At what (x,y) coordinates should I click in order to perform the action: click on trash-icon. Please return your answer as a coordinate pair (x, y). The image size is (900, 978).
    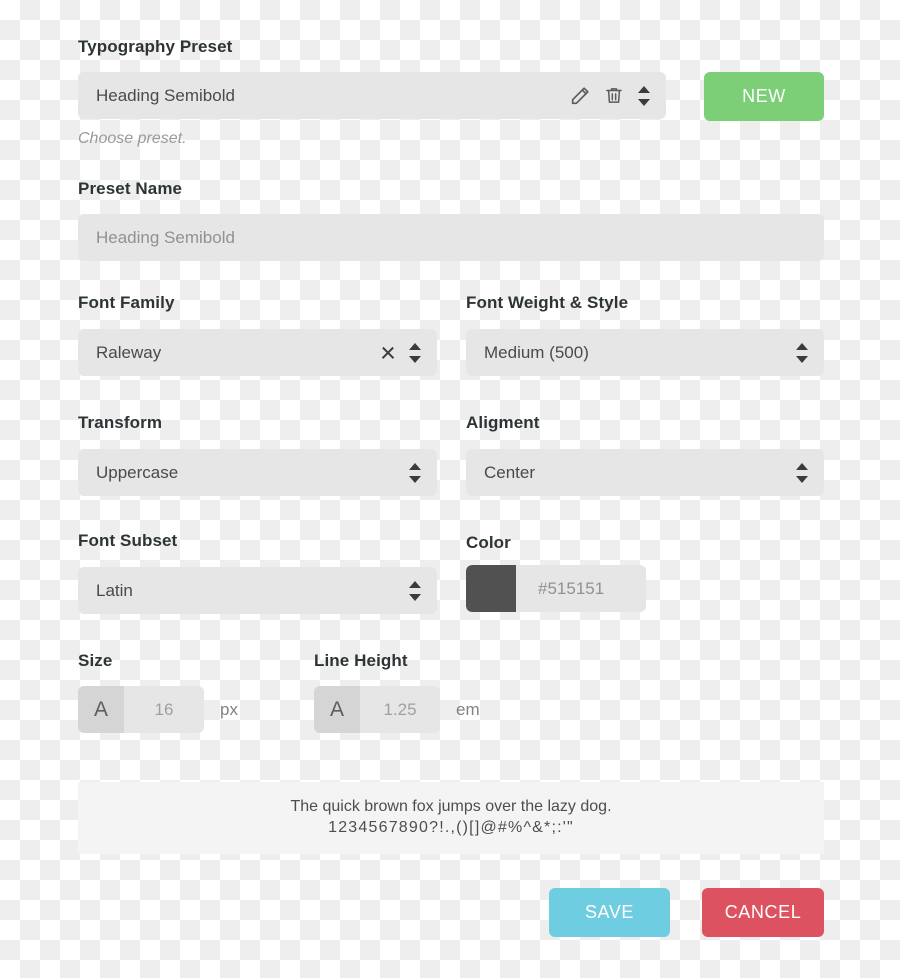
    Looking at the image, I should click on (614, 96).